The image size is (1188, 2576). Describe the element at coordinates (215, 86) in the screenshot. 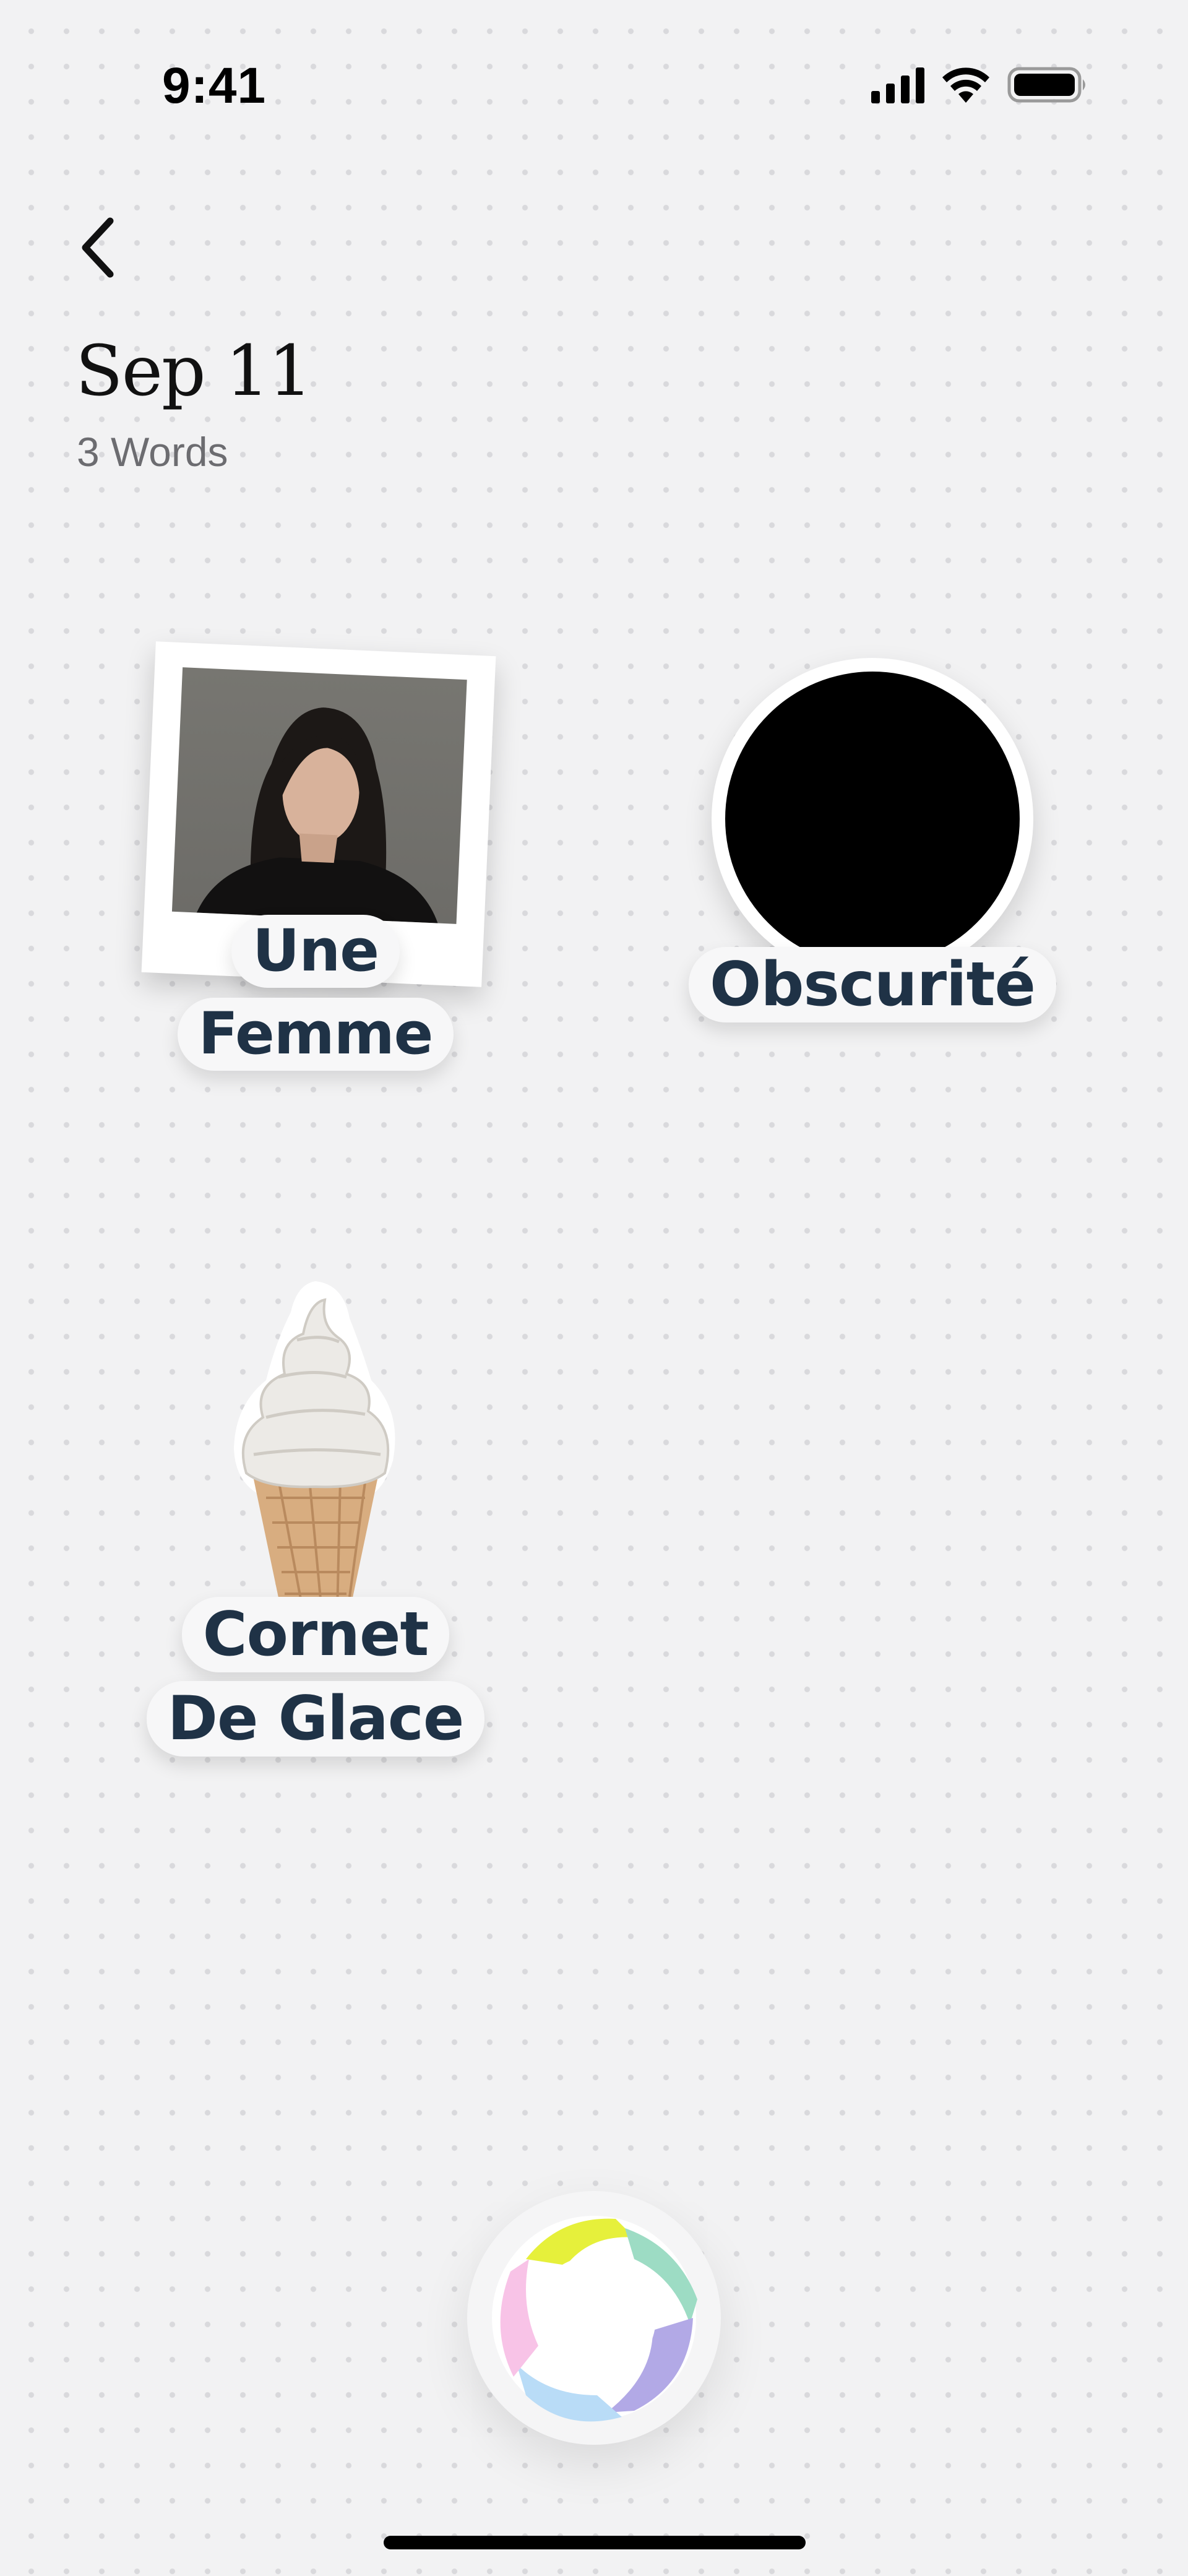

I see `status-time: 9:41` at that location.